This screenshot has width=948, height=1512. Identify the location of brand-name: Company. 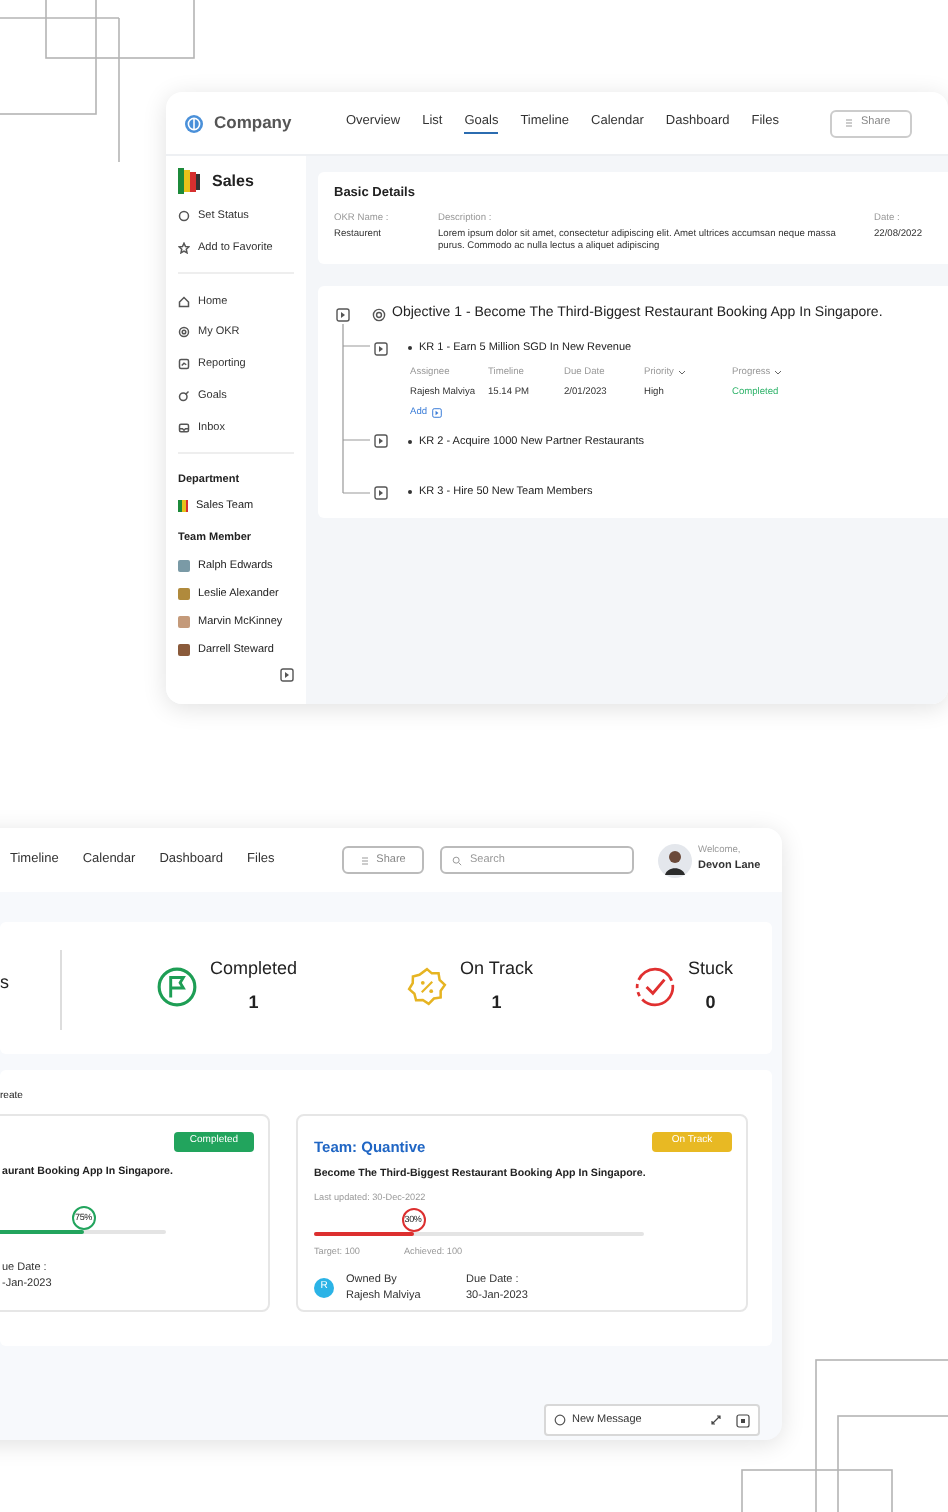
(254, 123).